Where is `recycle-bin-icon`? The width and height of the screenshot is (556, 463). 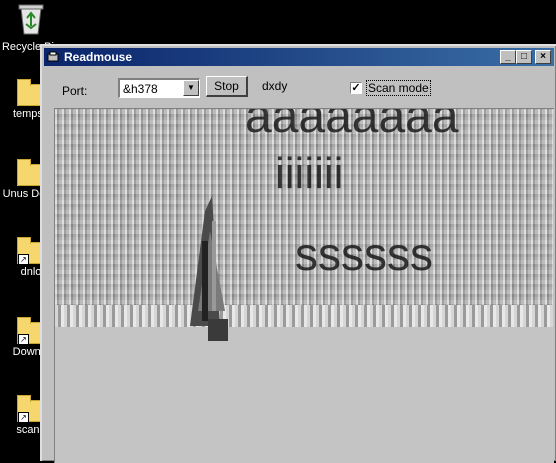
recycle-bin-icon is located at coordinates (33, 20).